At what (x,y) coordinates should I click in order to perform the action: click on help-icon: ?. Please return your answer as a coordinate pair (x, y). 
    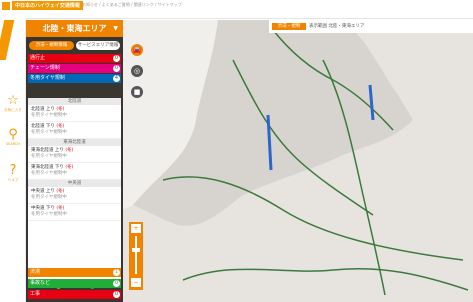
    Looking at the image, I should click on (13, 170).